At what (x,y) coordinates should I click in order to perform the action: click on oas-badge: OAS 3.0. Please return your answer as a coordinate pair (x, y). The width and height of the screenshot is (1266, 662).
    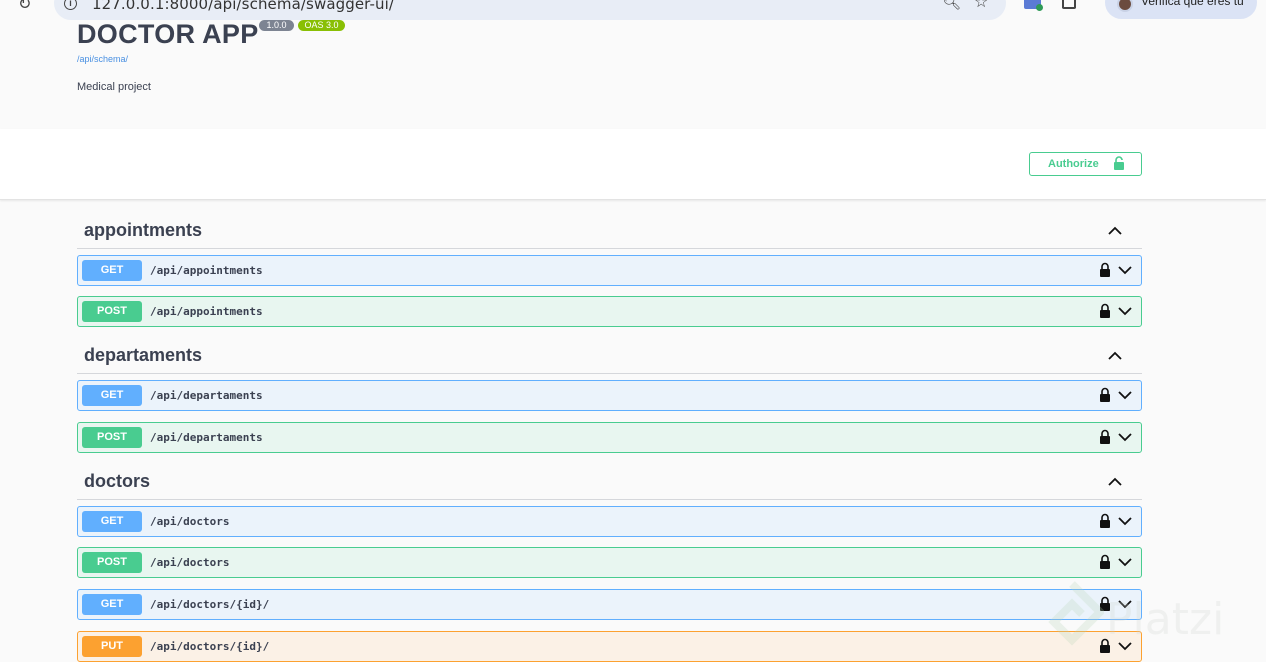
    Looking at the image, I should click on (321, 25).